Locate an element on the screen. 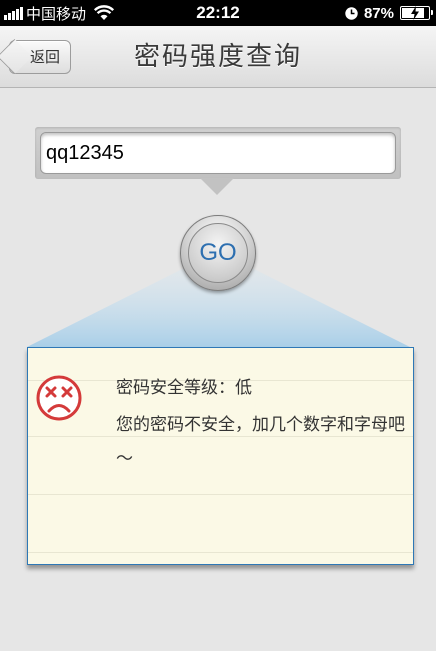 The width and height of the screenshot is (436, 651). input-panel: qq12345 is located at coordinates (218, 153).